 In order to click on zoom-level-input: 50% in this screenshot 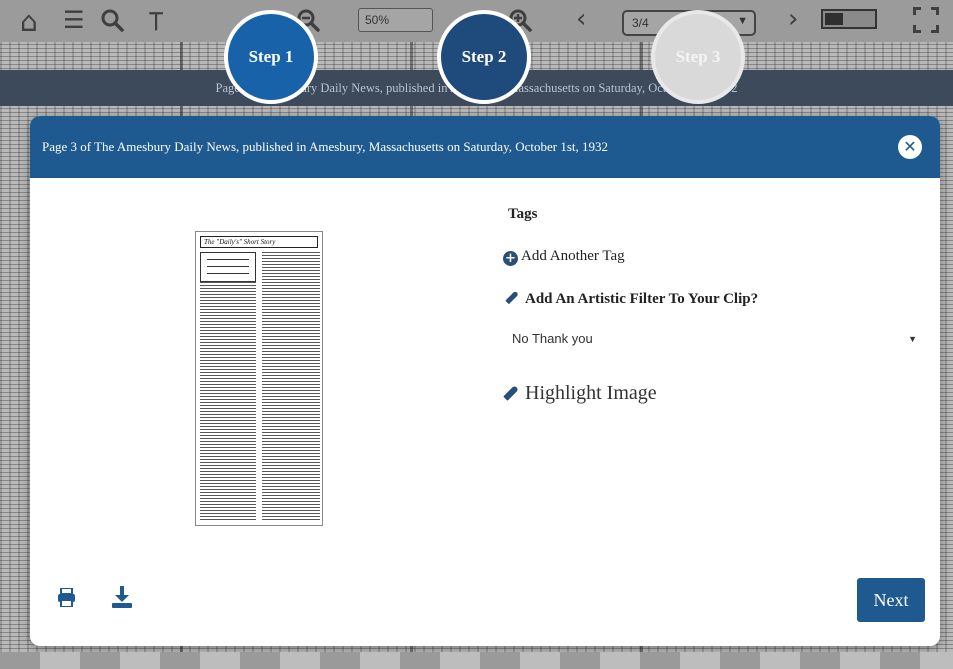, I will do `click(395, 20)`.